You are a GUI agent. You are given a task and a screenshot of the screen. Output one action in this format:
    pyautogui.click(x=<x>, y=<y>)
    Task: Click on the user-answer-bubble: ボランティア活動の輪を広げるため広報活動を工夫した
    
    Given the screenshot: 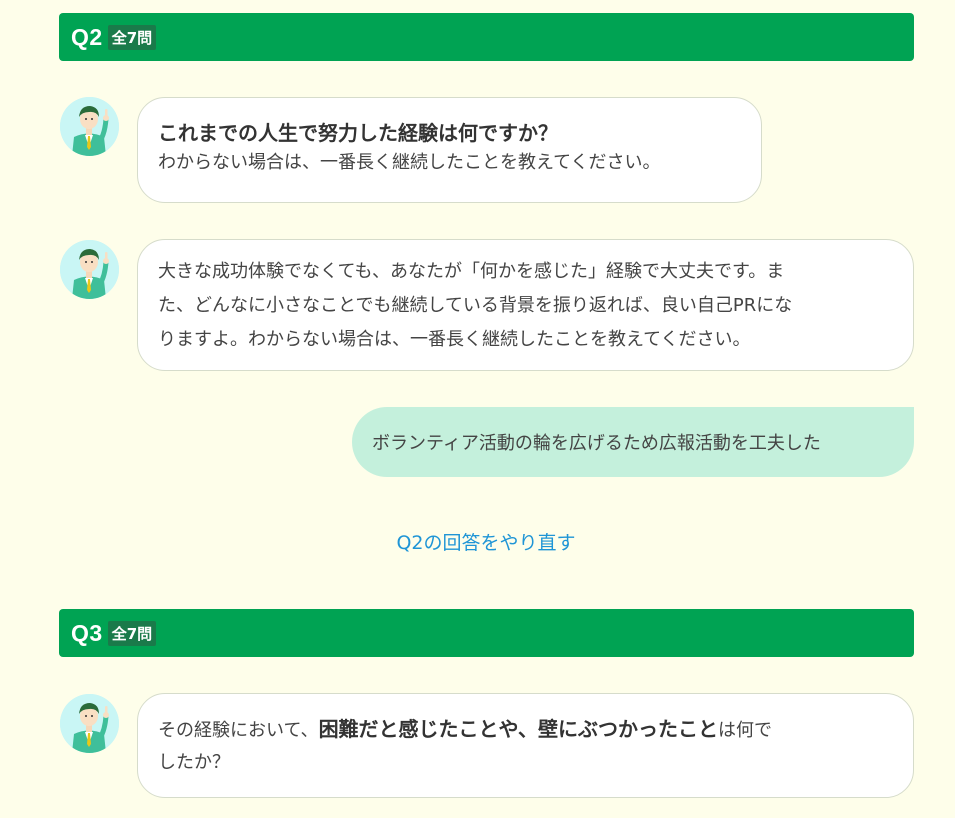 What is the action you would take?
    pyautogui.click(x=633, y=442)
    